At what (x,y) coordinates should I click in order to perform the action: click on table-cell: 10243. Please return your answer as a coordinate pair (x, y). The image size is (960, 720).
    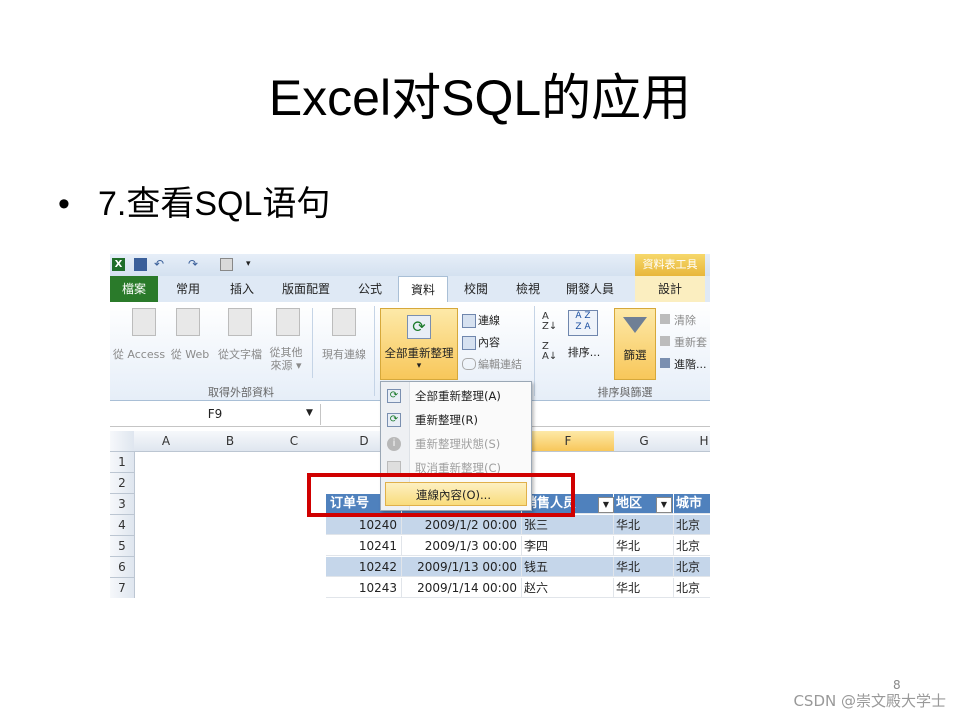
    Looking at the image, I should click on (364, 588).